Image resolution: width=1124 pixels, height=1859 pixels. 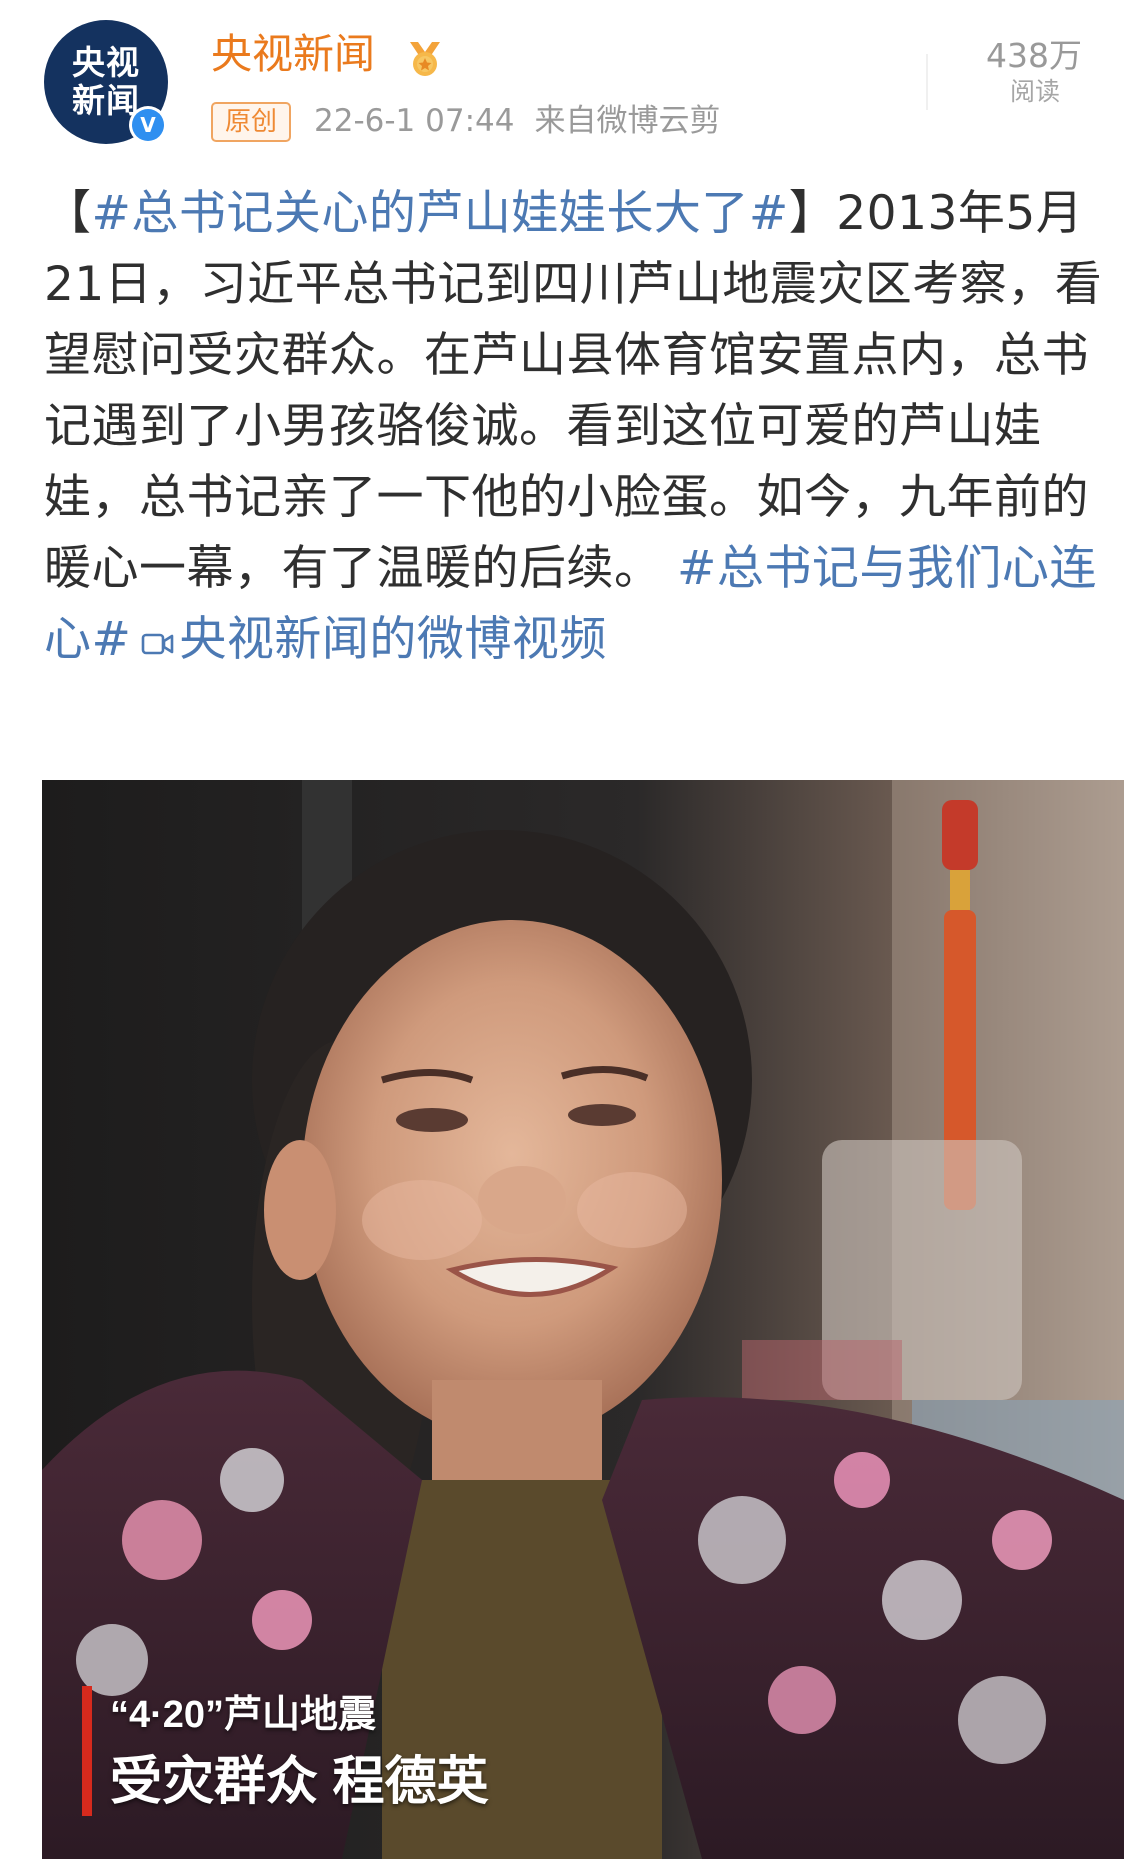 I want to click on video-link: 央视新闻的微博视频, so click(x=393, y=639).